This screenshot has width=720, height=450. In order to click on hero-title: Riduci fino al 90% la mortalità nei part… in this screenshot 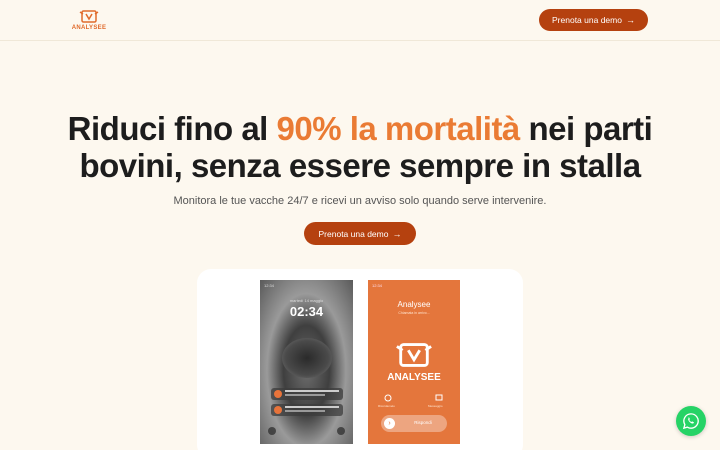, I will do `click(360, 147)`.